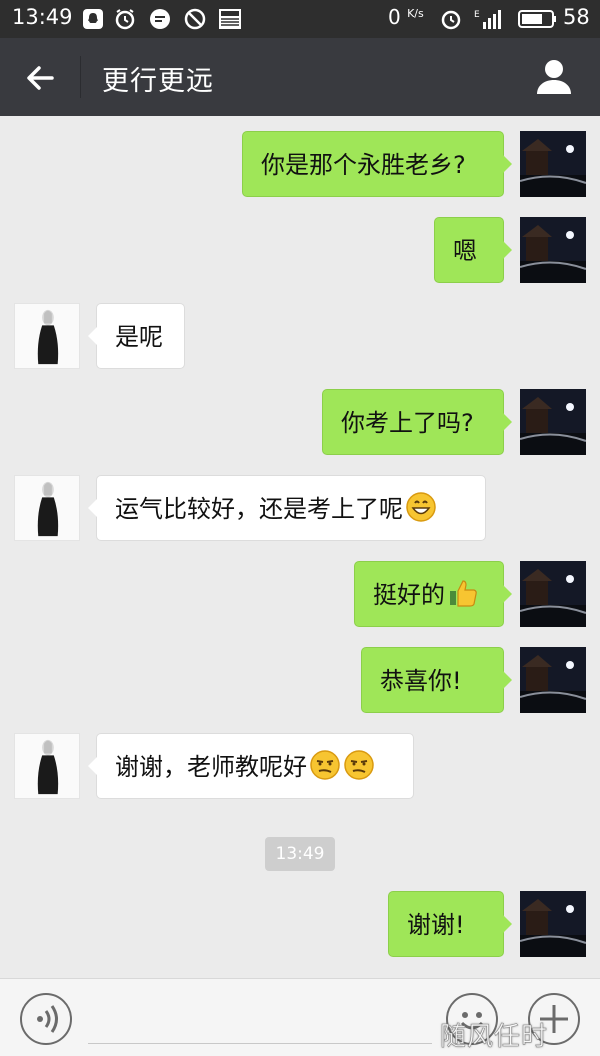  I want to click on news-icon, so click(230, 19).